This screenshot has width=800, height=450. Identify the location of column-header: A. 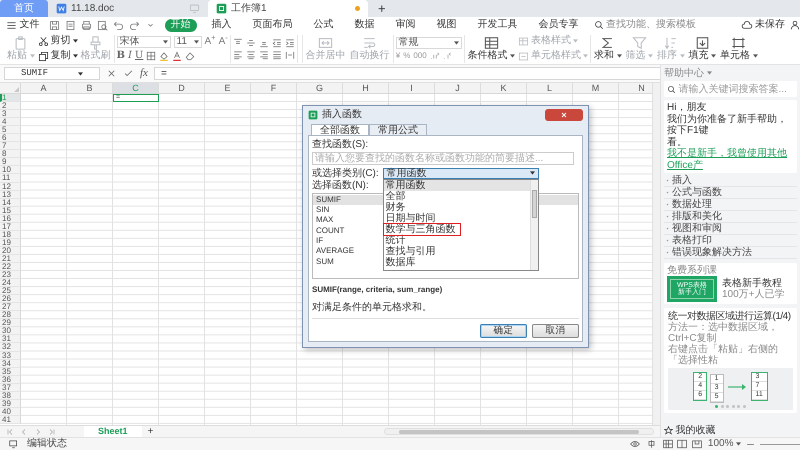
(44, 88).